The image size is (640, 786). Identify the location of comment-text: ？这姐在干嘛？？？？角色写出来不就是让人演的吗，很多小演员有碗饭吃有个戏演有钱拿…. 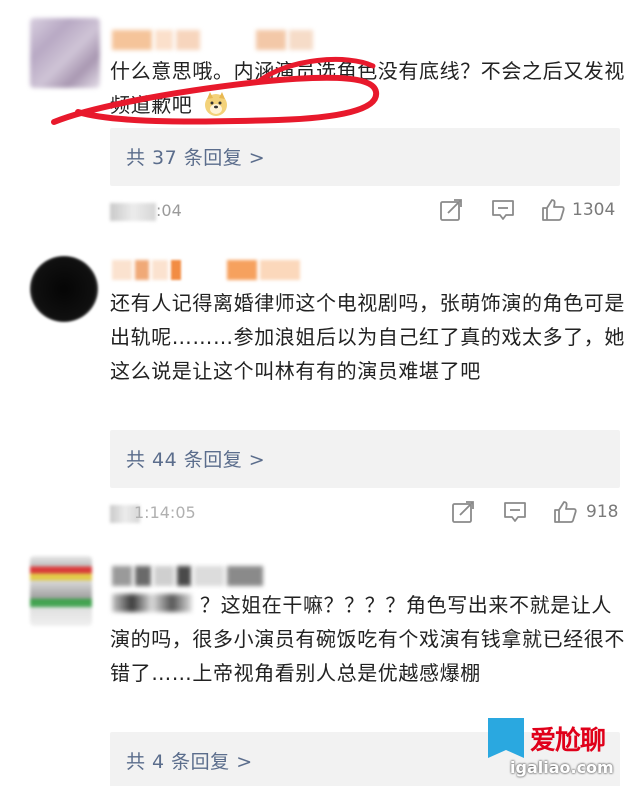
(369, 639).